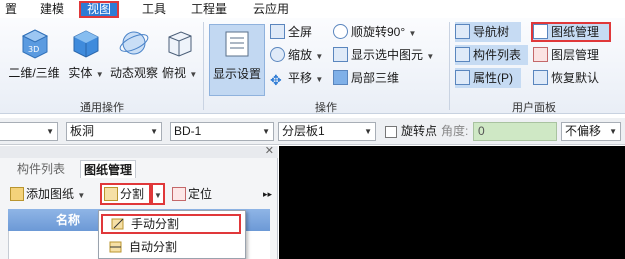  Describe the element at coordinates (277, 31) in the screenshot. I see `fullscreen-icon` at that location.